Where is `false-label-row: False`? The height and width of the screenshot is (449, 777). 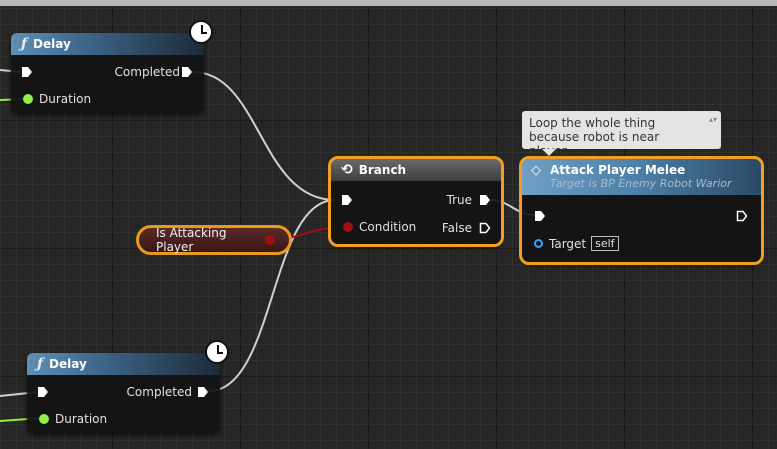
false-label-row: False is located at coordinates (457, 228).